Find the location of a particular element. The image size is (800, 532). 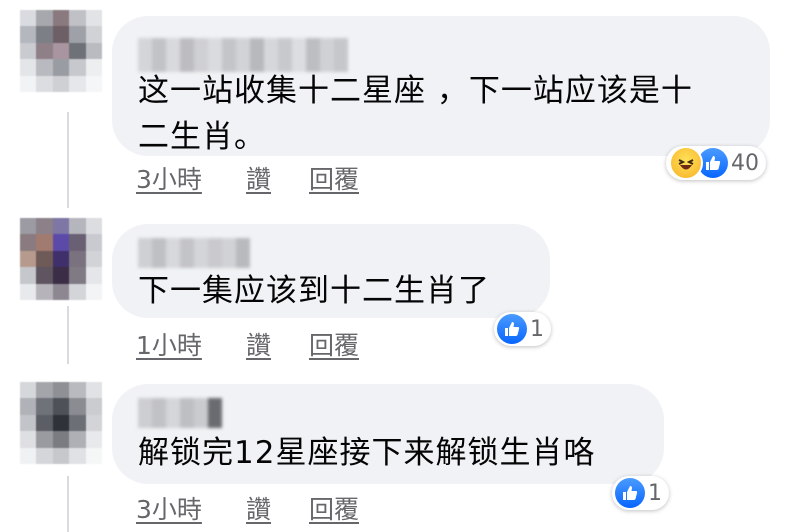

comment-text: 下一集应该到十二生肖了 is located at coordinates (314, 291).